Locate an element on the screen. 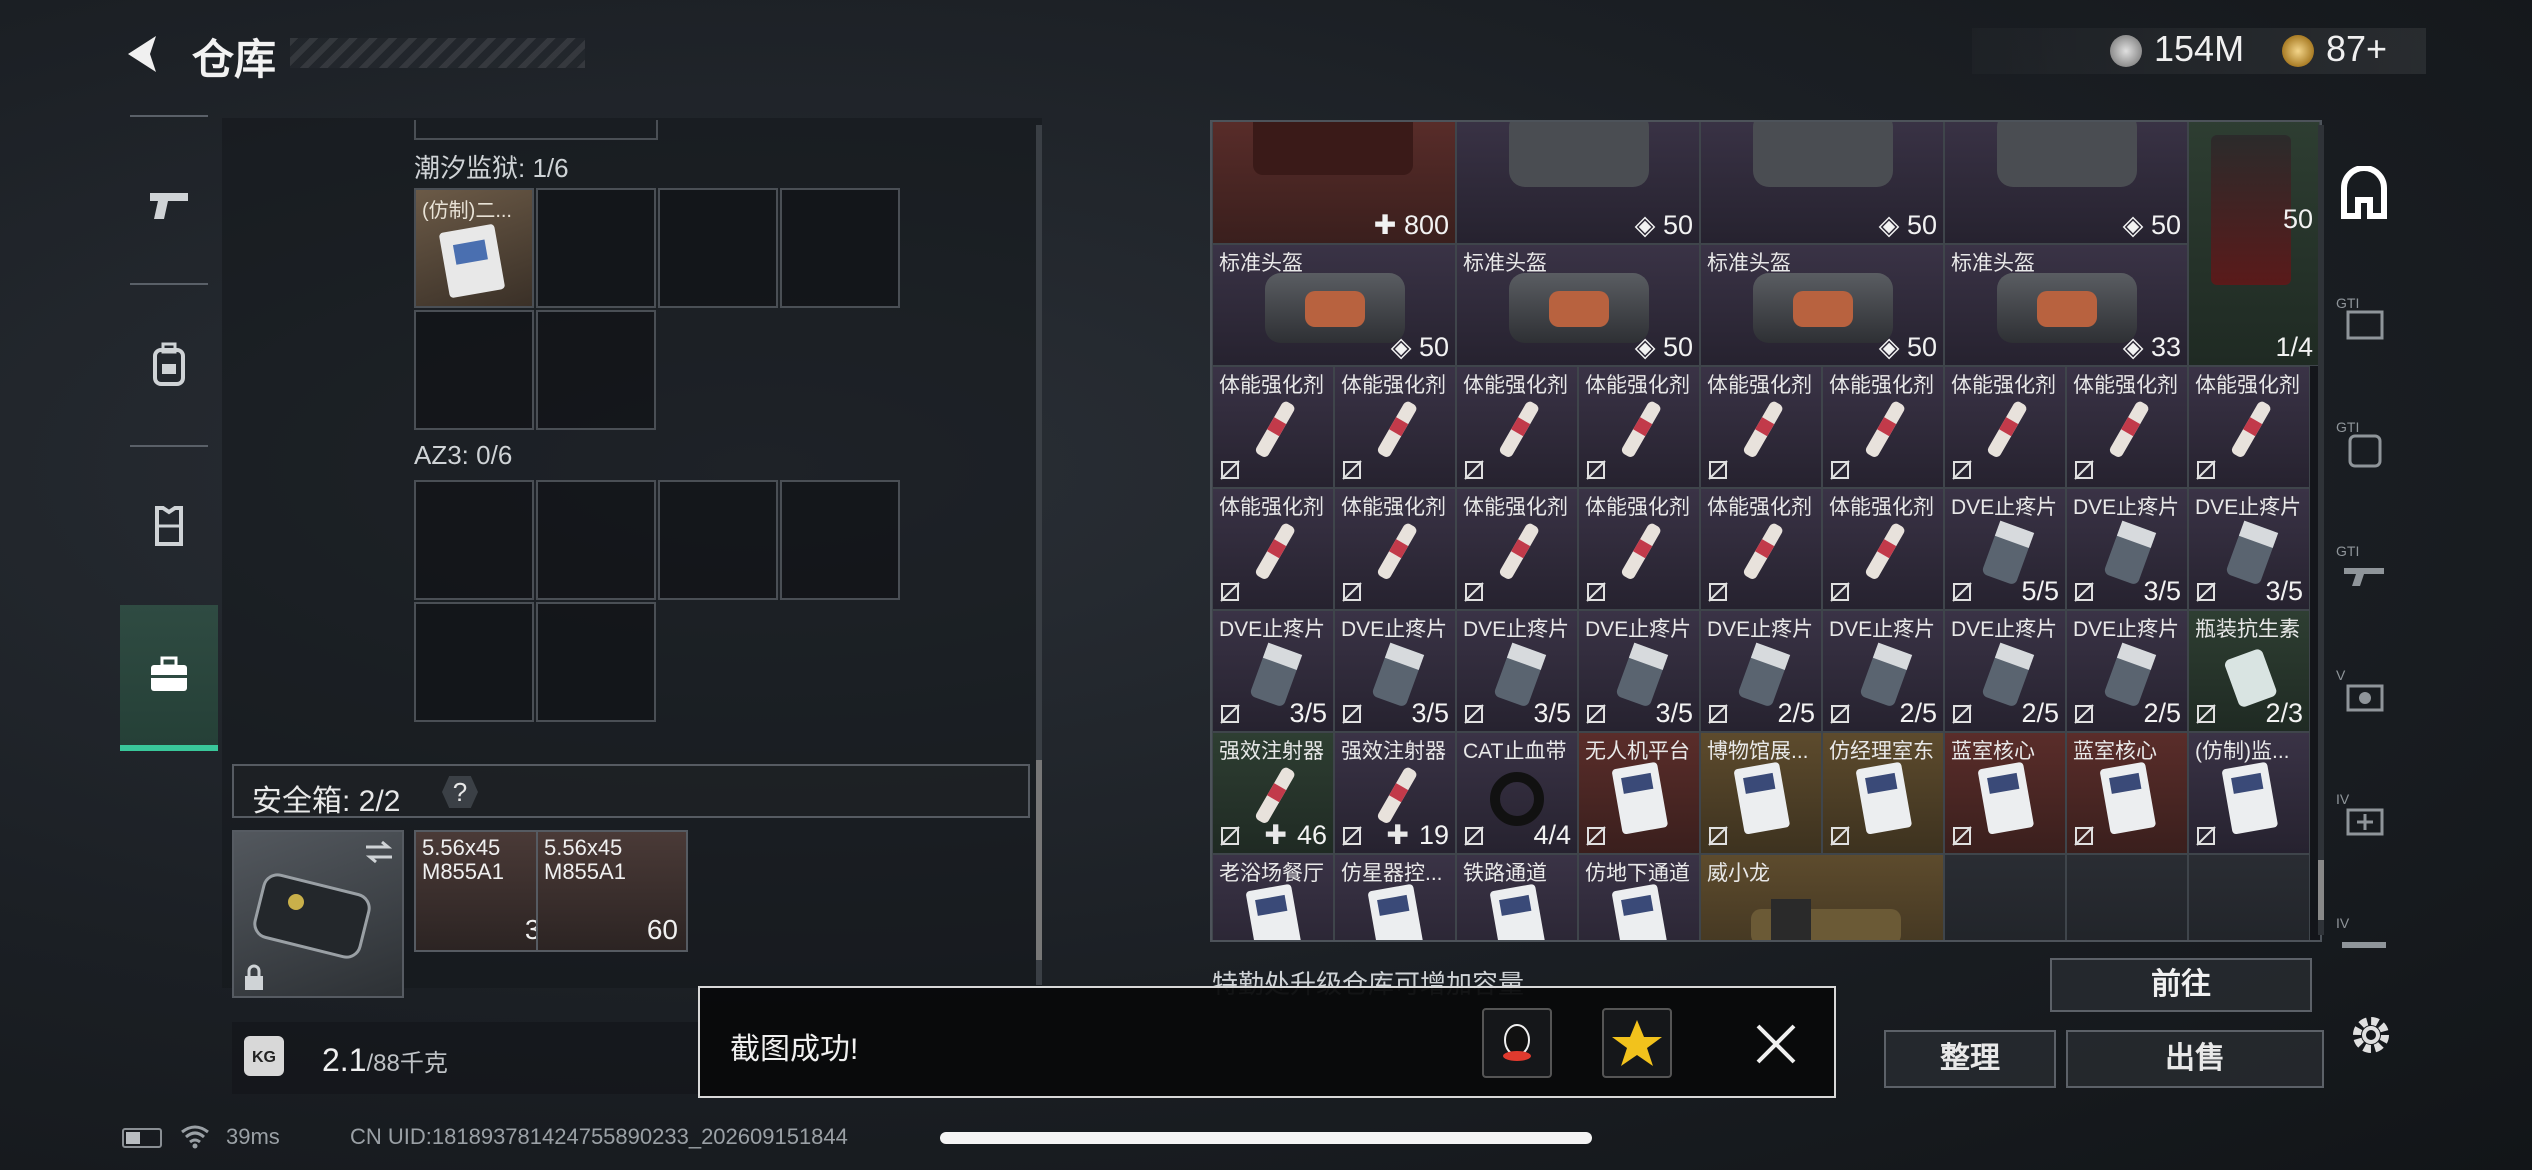 The width and height of the screenshot is (2532, 1170). inventory-item: CAT止血带 4/4 is located at coordinates (1517, 793).